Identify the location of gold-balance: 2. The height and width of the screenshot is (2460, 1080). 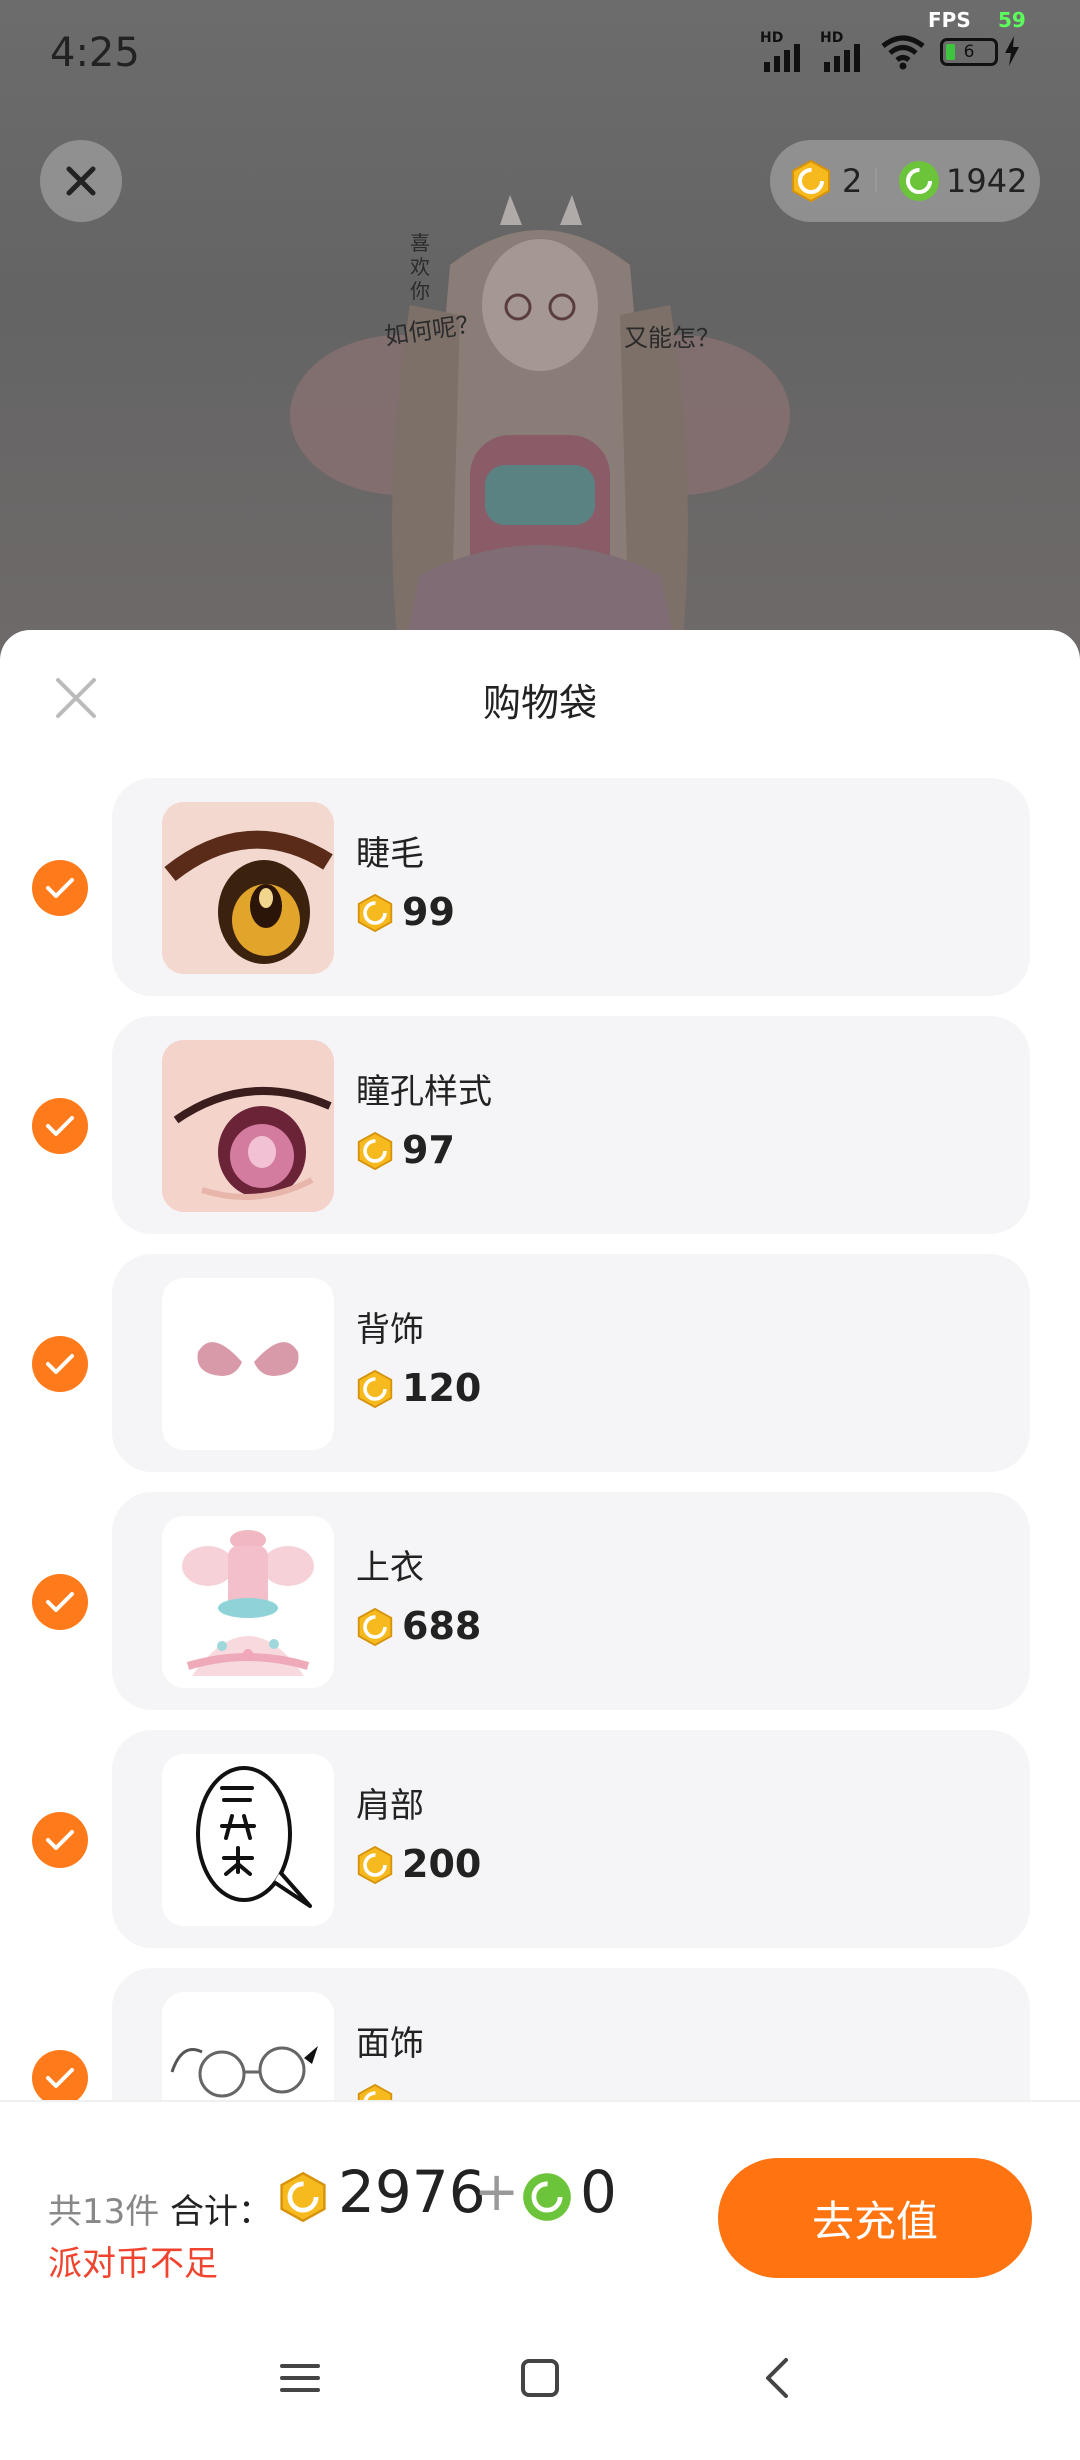
(852, 181).